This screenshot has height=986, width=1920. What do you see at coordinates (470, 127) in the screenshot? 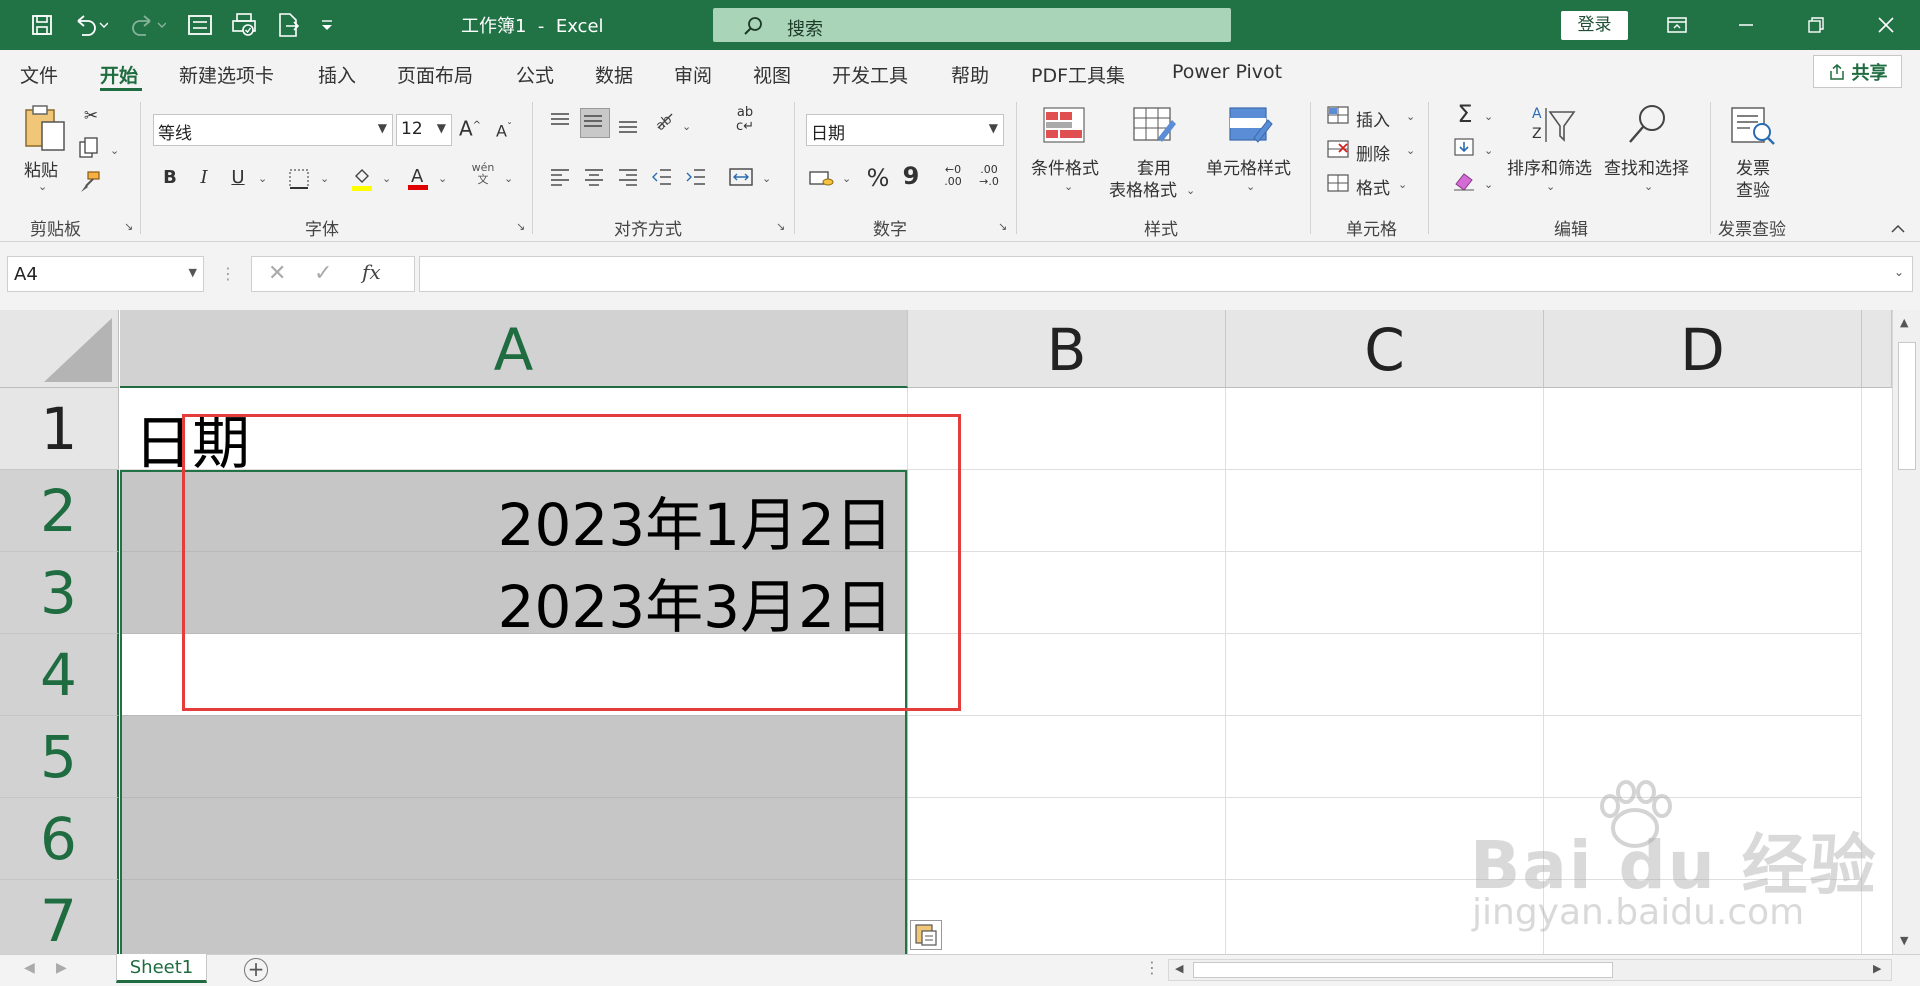
I see `increase-font-size-icon: A^` at bounding box center [470, 127].